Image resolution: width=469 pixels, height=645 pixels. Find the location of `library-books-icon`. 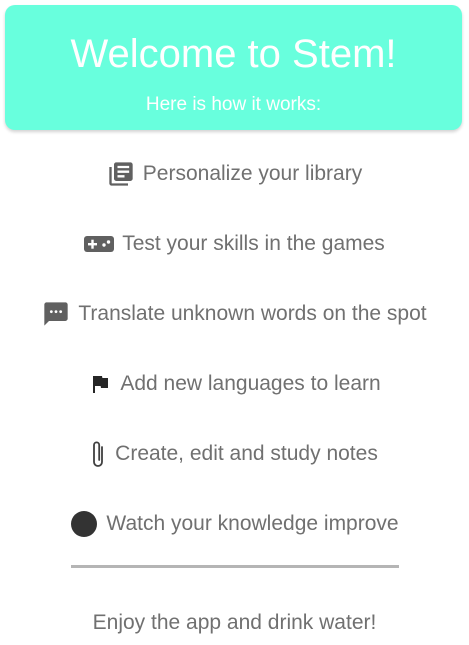

library-books-icon is located at coordinates (121, 174).